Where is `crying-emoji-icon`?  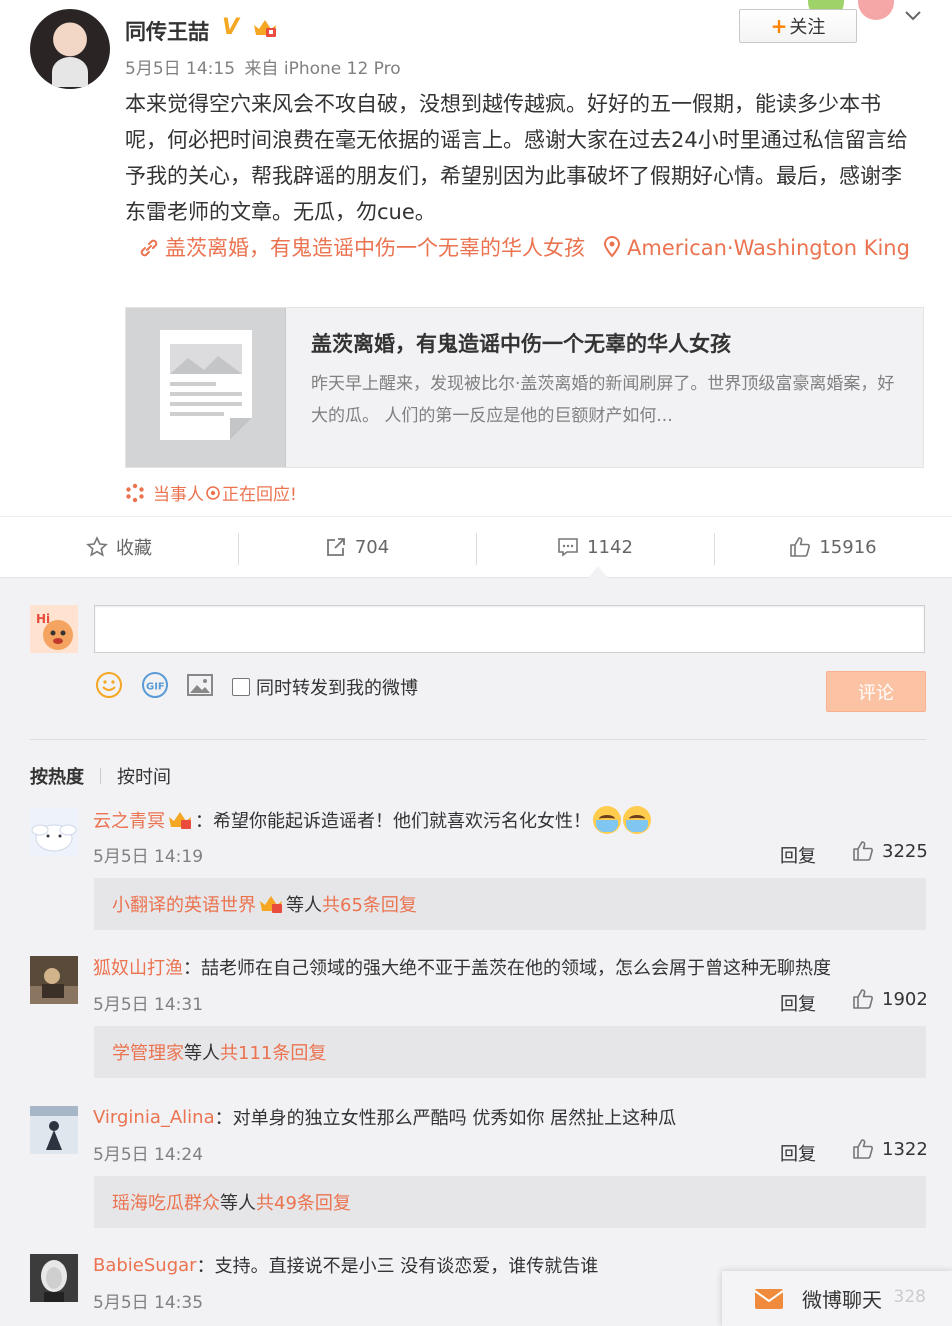 crying-emoji-icon is located at coordinates (607, 820).